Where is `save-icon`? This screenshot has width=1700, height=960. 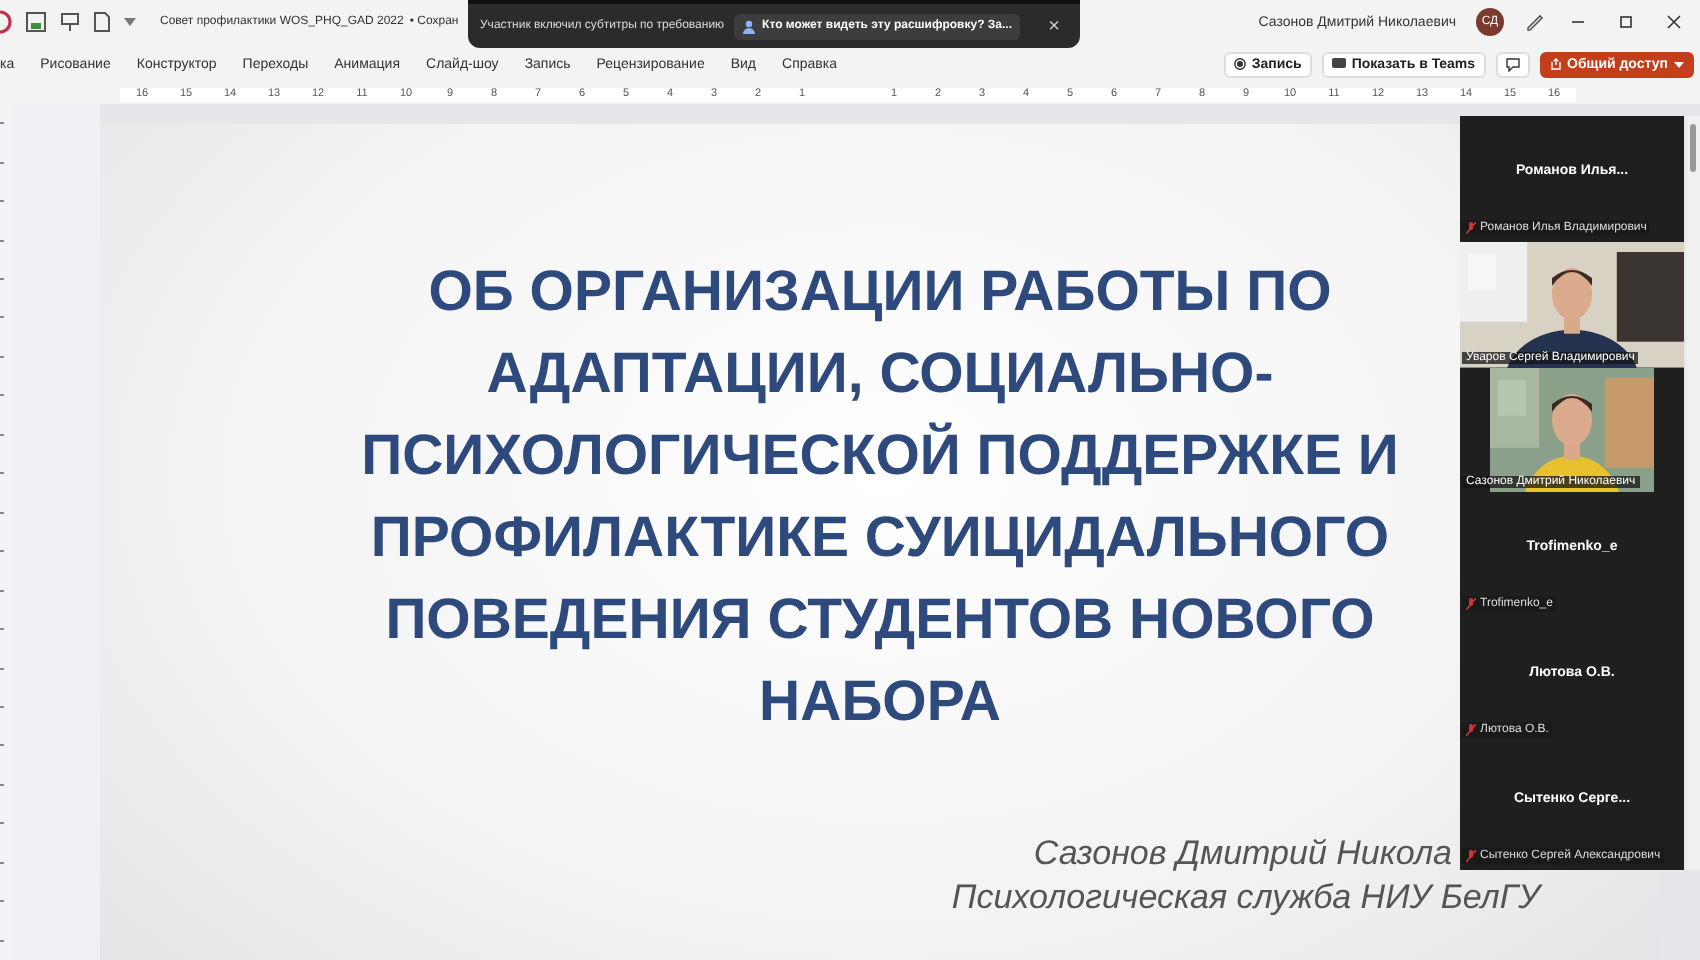
save-icon is located at coordinates (36, 22).